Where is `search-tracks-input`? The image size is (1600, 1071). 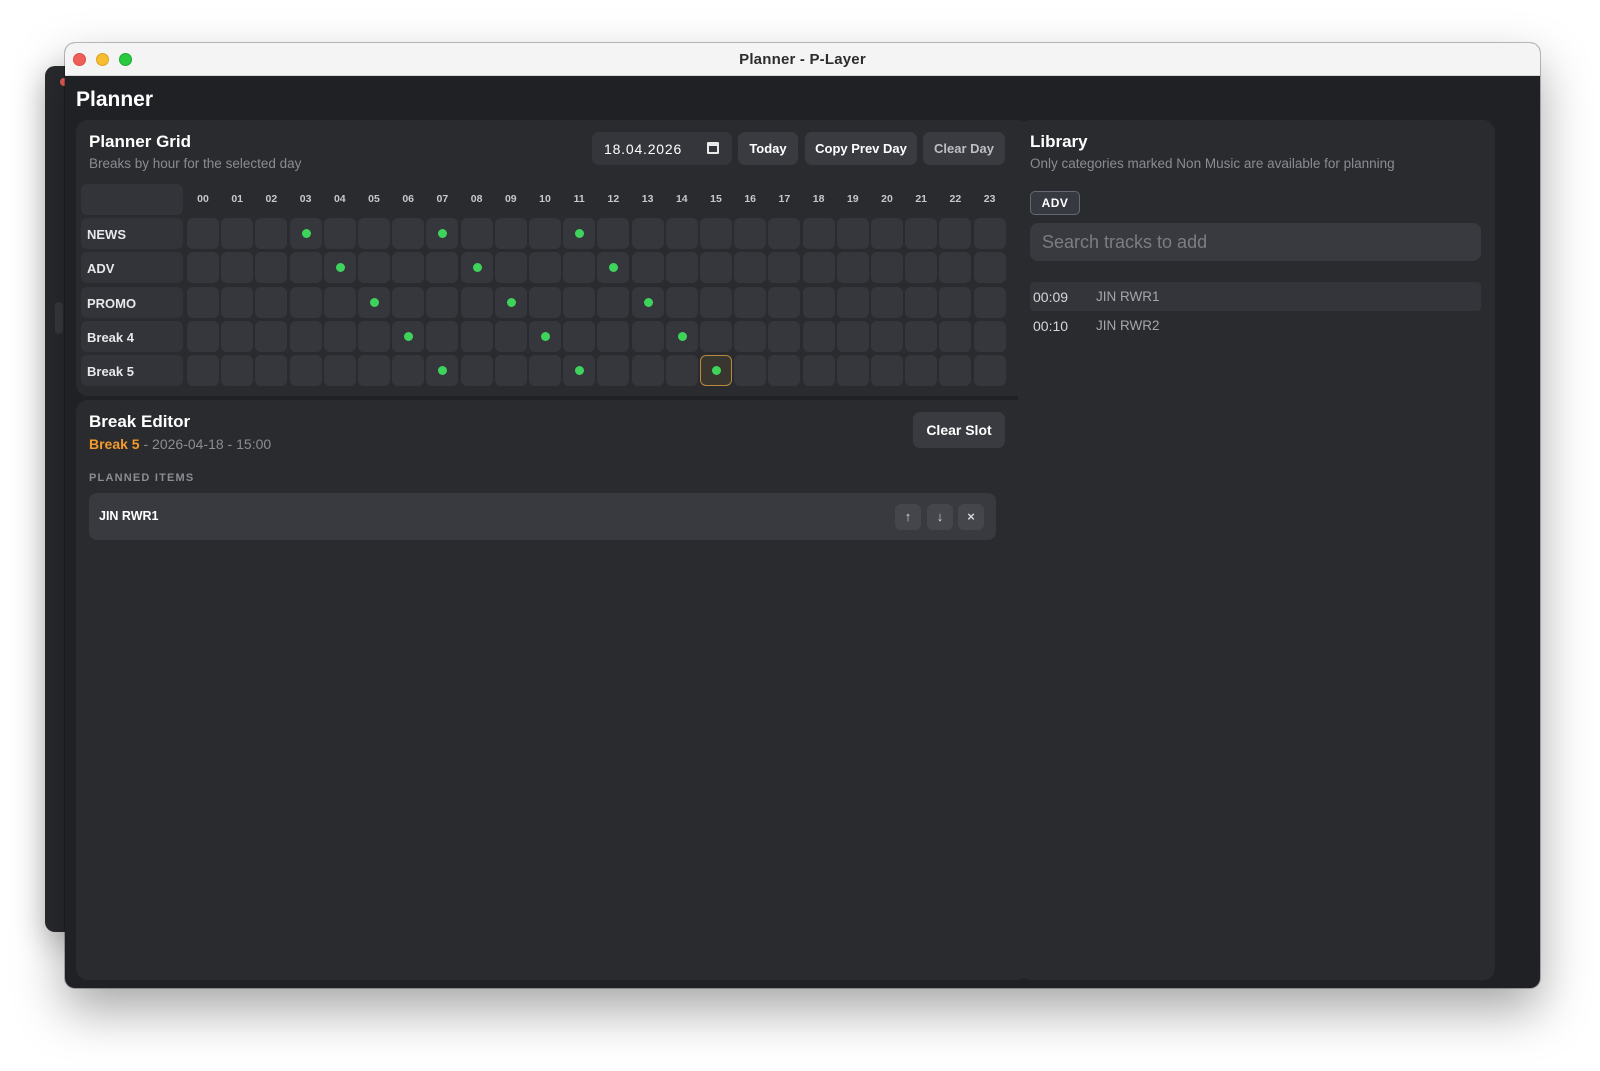 search-tracks-input is located at coordinates (1255, 242).